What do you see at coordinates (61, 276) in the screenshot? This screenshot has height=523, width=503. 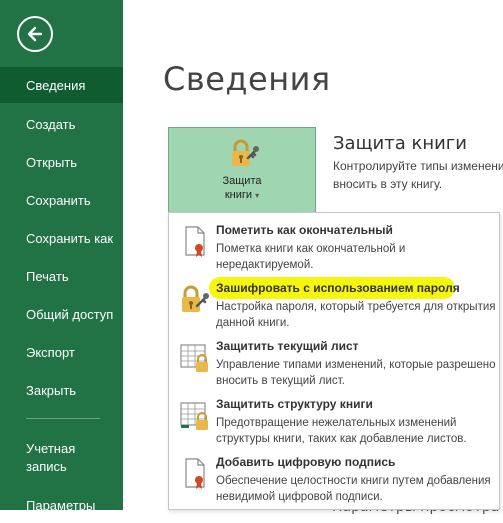 I see `nav-print: Печать` at bounding box center [61, 276].